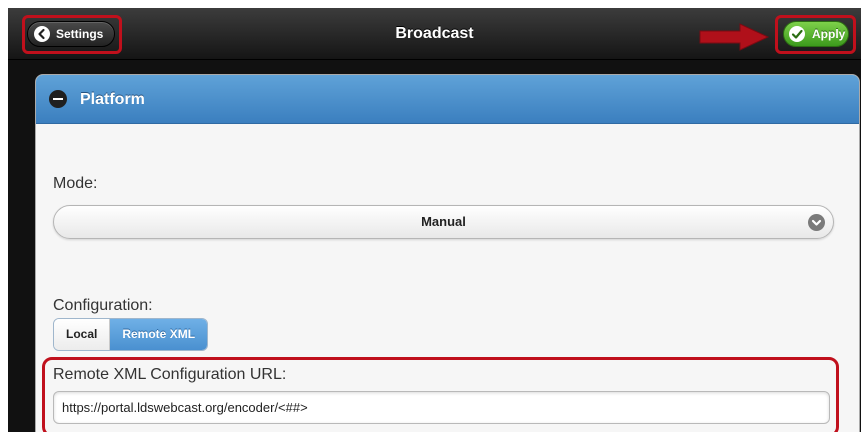 Image resolution: width=861 pixels, height=432 pixels. What do you see at coordinates (58, 99) in the screenshot?
I see `collapse-minus-icon` at bounding box center [58, 99].